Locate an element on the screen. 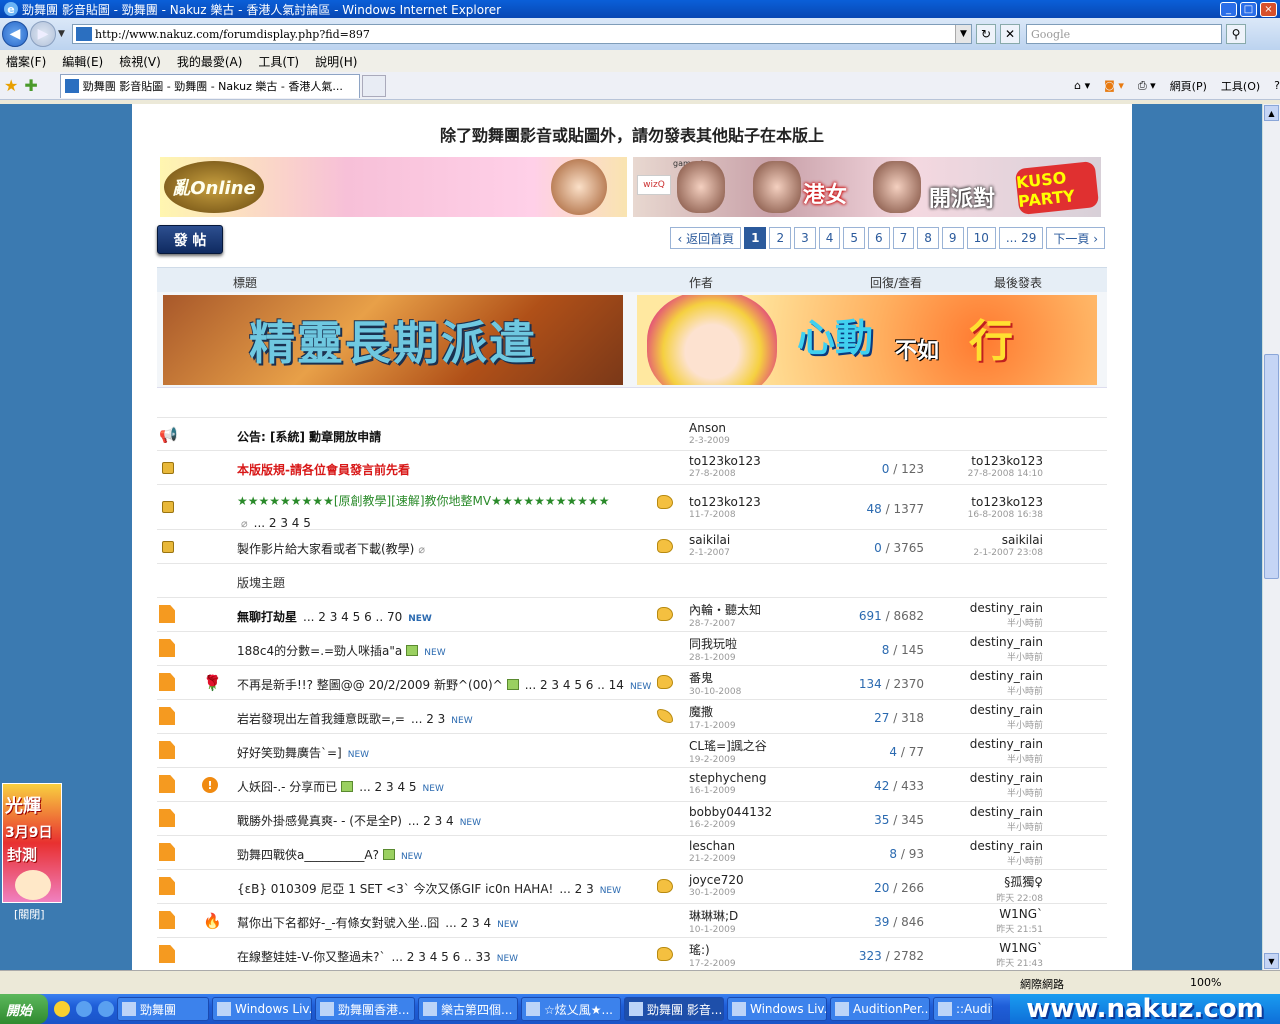 The height and width of the screenshot is (1024, 1280). vertical-scrollbar: ▲ ▼ is located at coordinates (1271, 537).